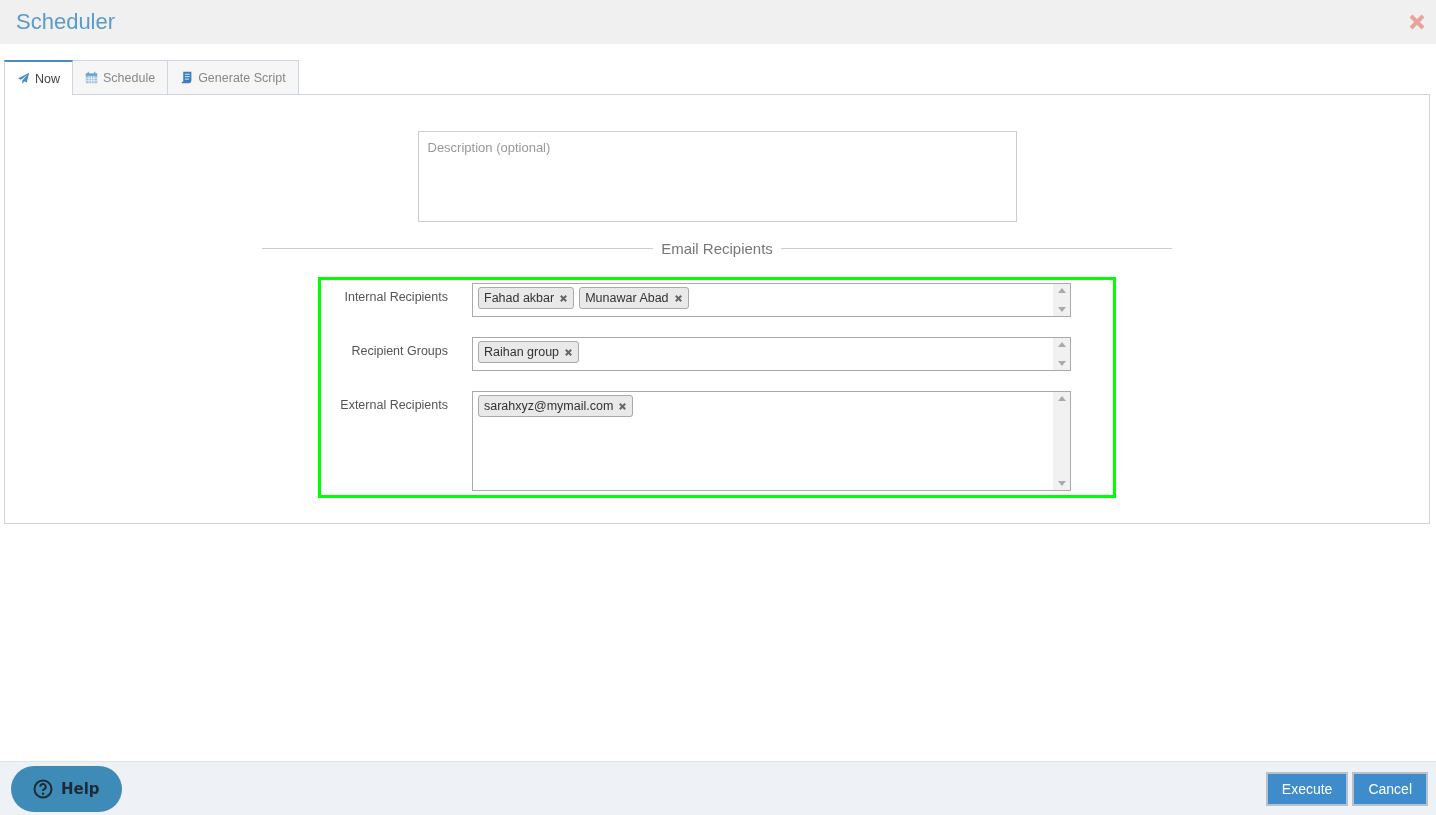 This screenshot has height=815, width=1436. What do you see at coordinates (393, 404) in the screenshot?
I see `field-label: External Recipients` at bounding box center [393, 404].